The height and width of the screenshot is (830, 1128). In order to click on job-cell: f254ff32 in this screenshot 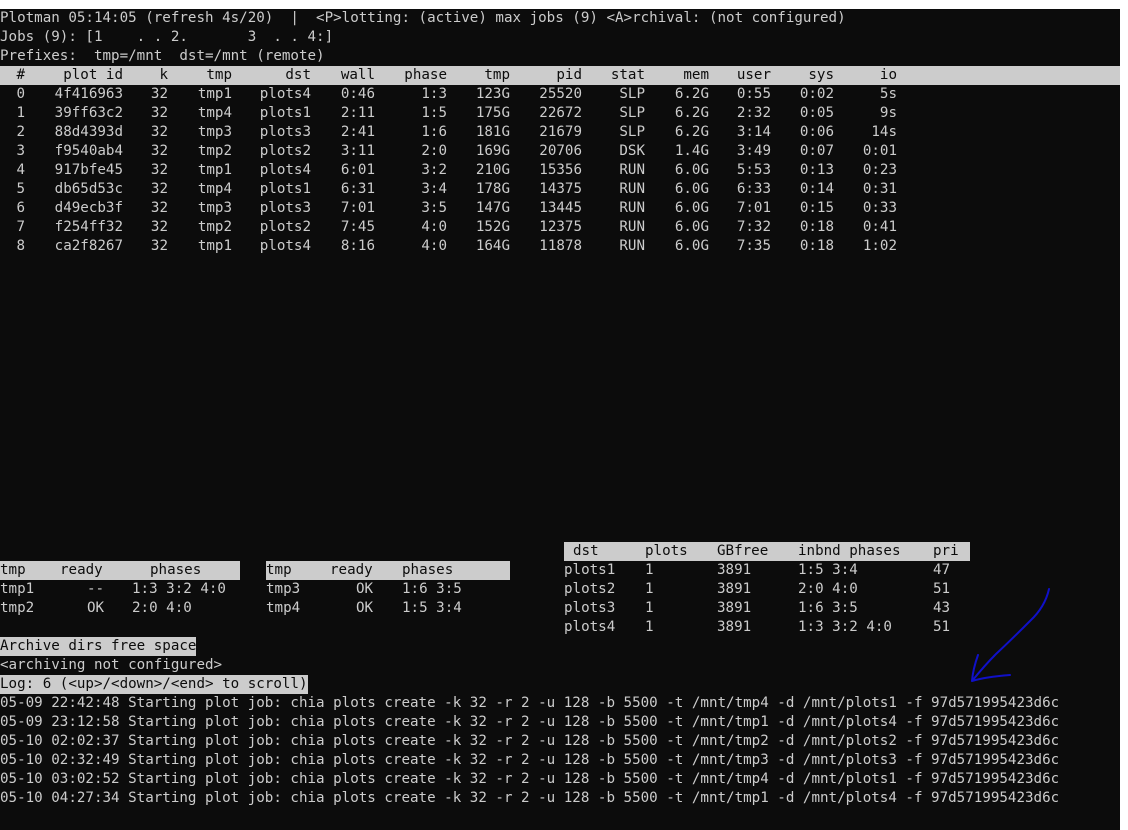, I will do `click(88, 227)`.